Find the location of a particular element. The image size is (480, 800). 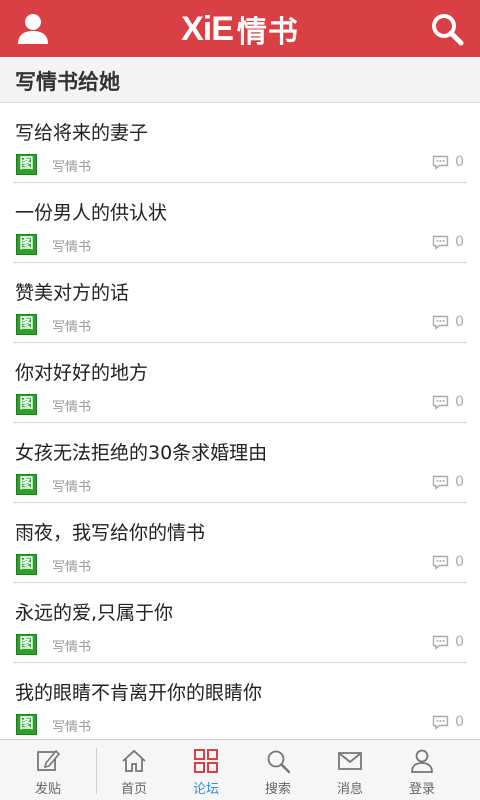

bottom-tab-bar: 发贴 首页 论坛 搜索 消息 登录 is located at coordinates (240, 769).